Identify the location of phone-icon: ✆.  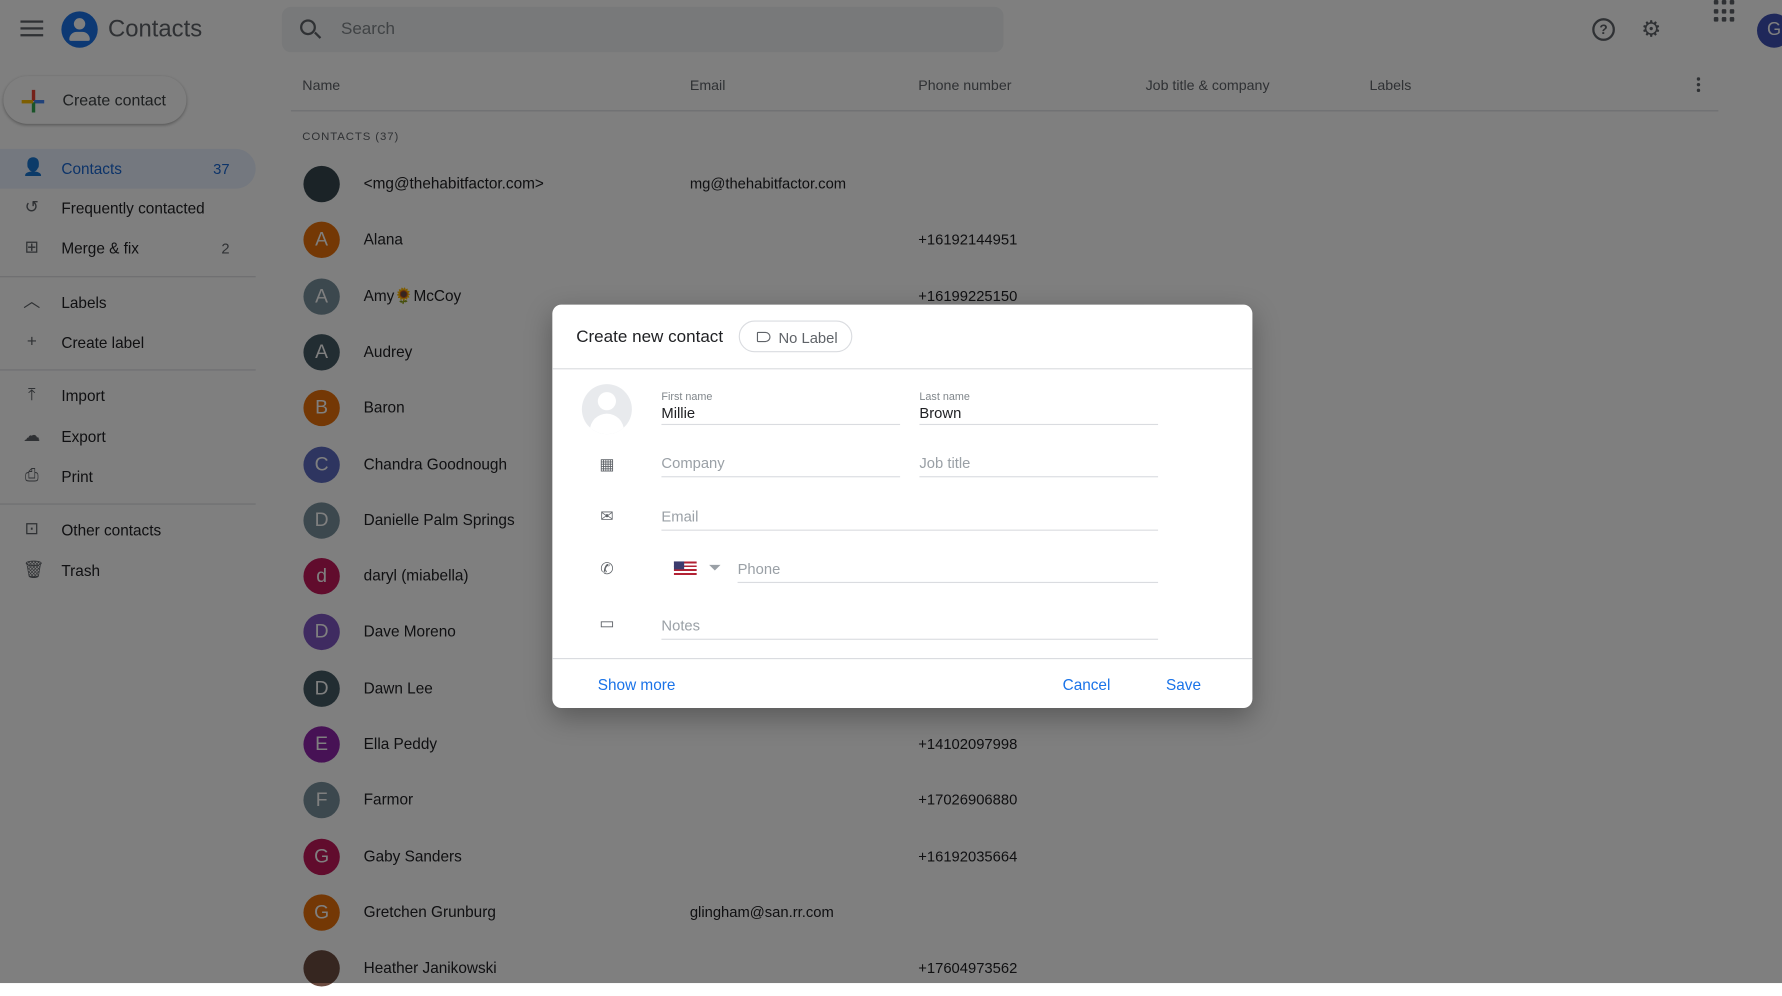
(607, 568).